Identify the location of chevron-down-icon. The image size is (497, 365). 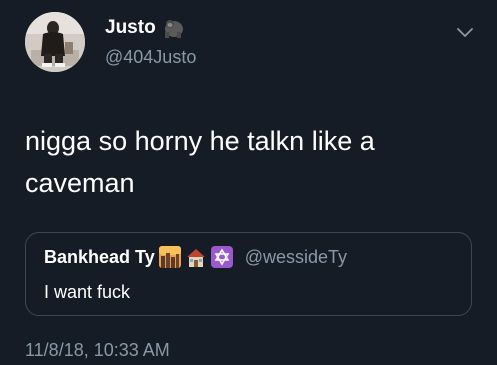
(465, 32).